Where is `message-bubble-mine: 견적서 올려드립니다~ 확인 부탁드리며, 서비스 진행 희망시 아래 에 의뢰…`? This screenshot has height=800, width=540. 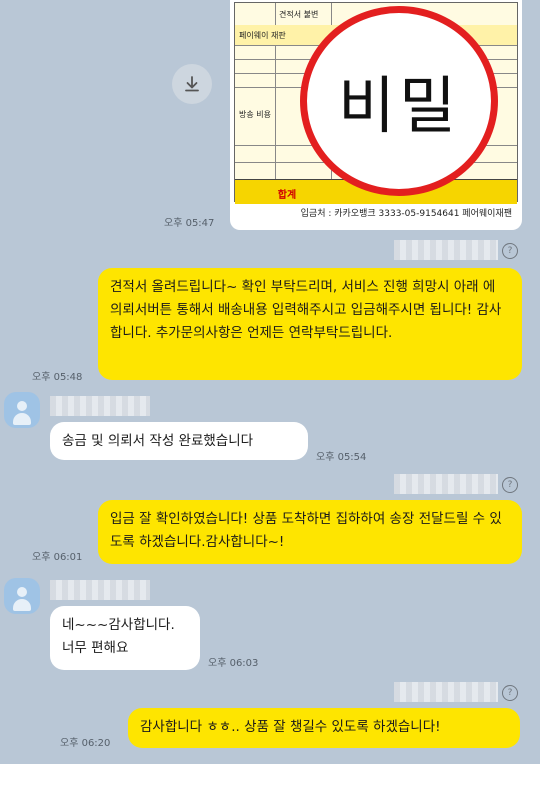
message-bubble-mine: 견적서 올려드립니다~ 확인 부탁드리며, 서비스 진행 희망시 아래 에 의뢰… is located at coordinates (310, 324).